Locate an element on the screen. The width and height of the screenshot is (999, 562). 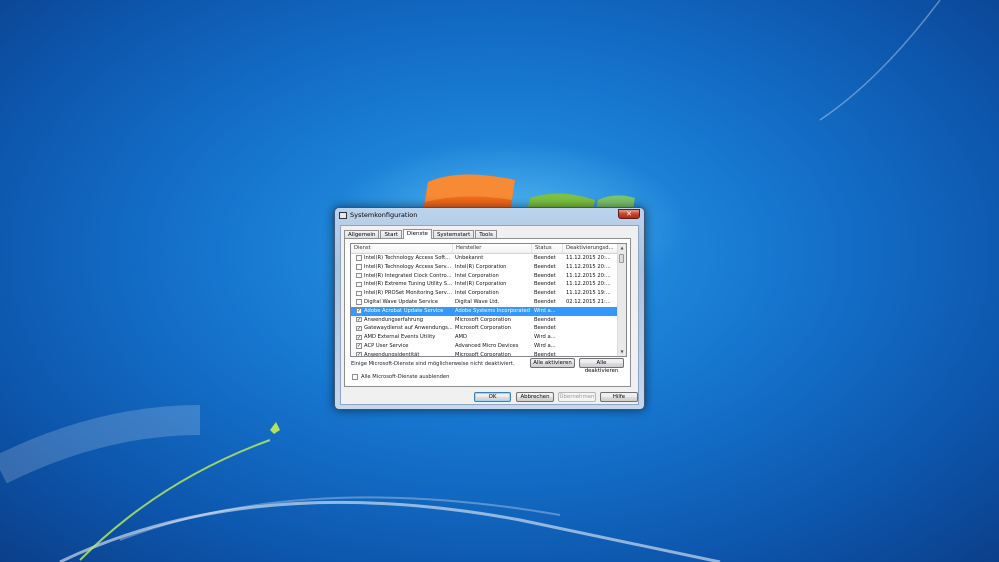
service-name: AMD External Events Utility is located at coordinates (400, 337).